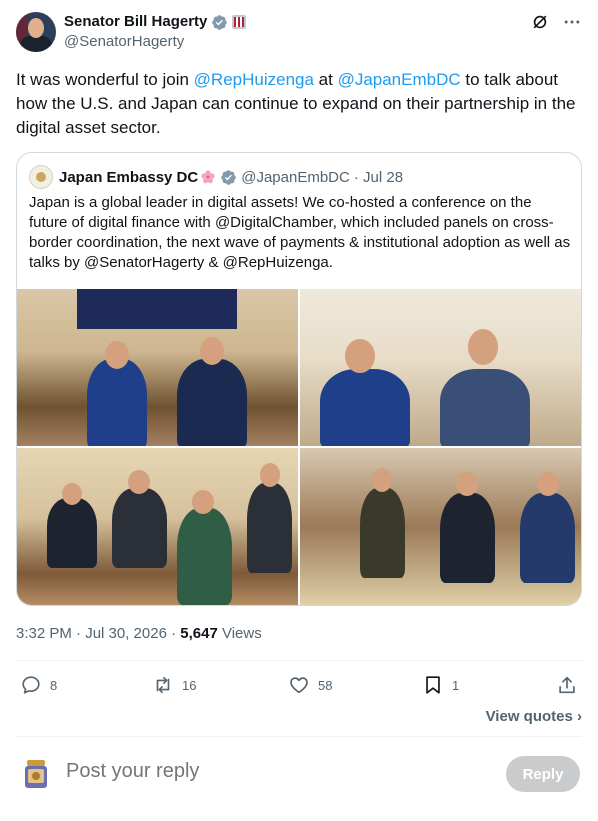 The image size is (598, 821). Describe the element at coordinates (433, 685) in the screenshot. I see `bookmark-icon` at that location.